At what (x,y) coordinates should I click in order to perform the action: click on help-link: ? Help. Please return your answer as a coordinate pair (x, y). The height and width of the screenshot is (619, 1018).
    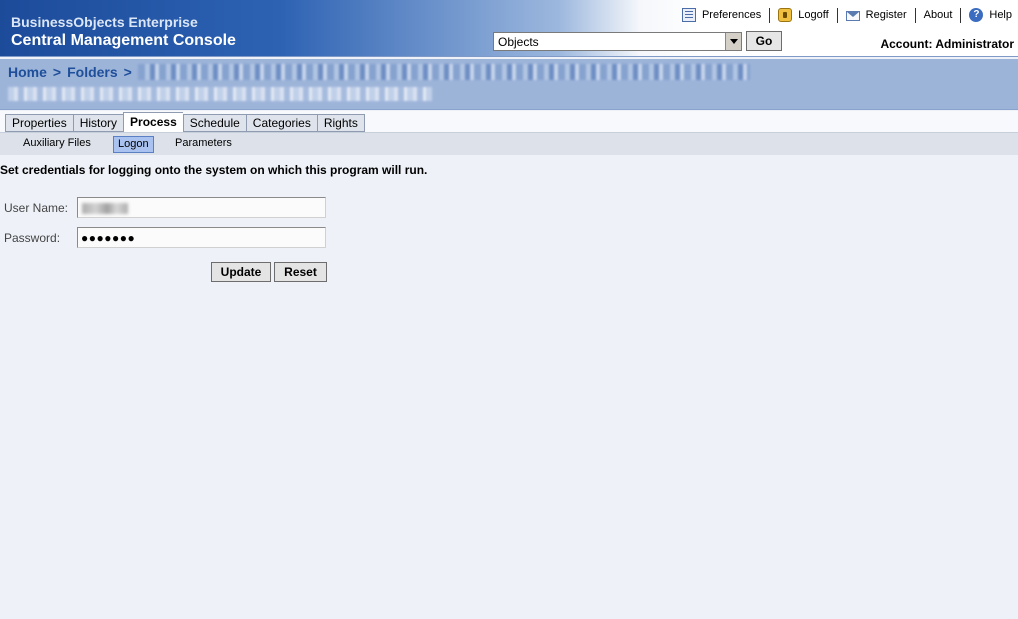
    Looking at the image, I should click on (986, 15).